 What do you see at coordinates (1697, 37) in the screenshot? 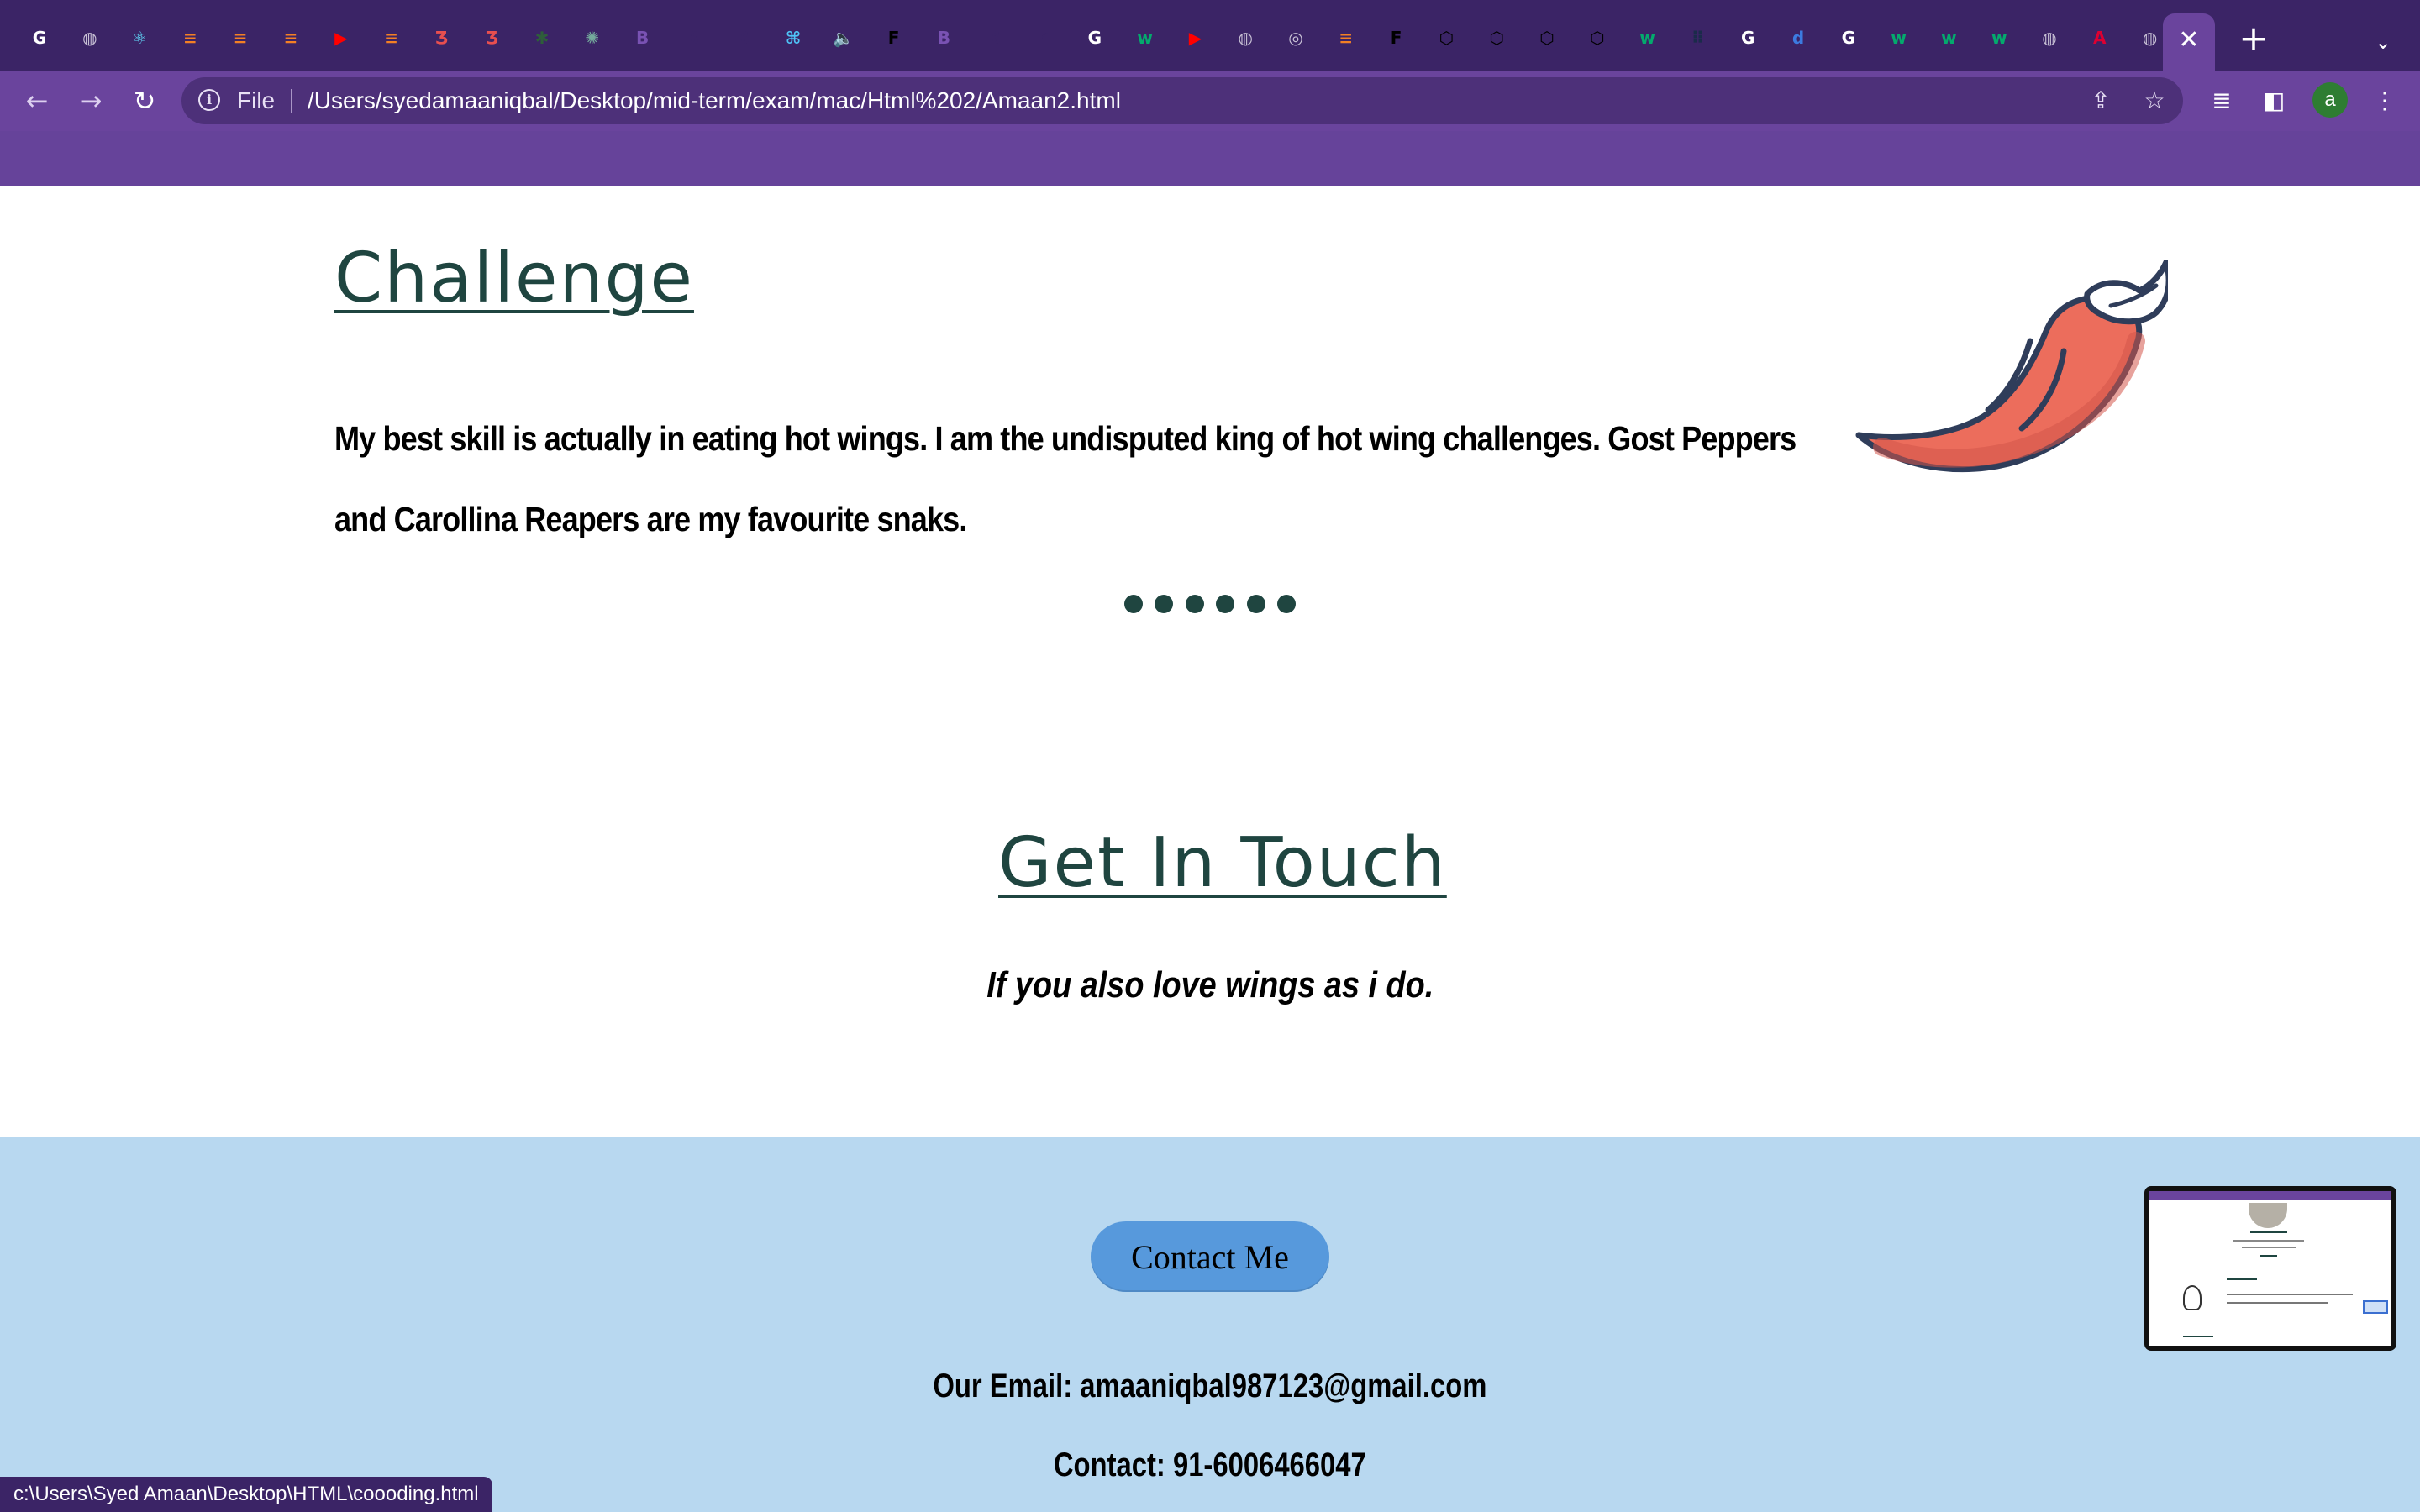
I see `dots-grid-icon: ⠿` at bounding box center [1697, 37].